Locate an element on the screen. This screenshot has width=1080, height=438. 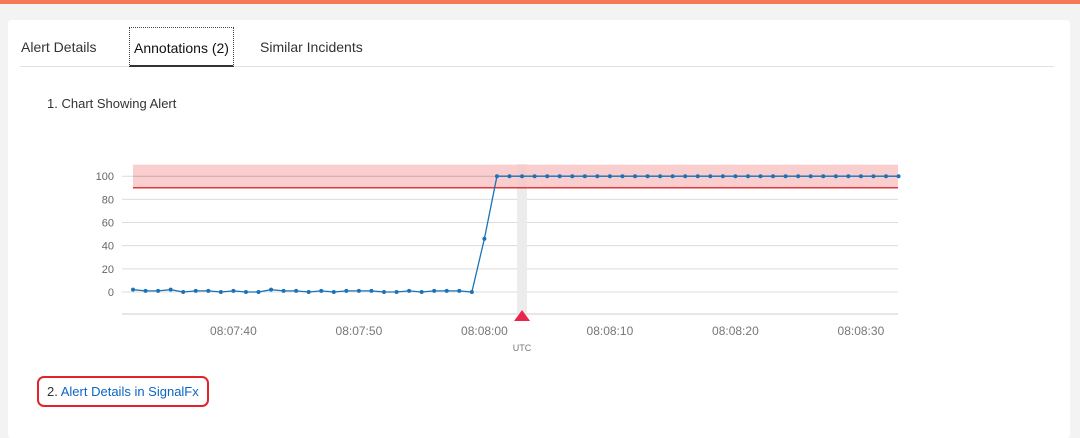
y-tick-label: 80 is located at coordinates (108, 200).